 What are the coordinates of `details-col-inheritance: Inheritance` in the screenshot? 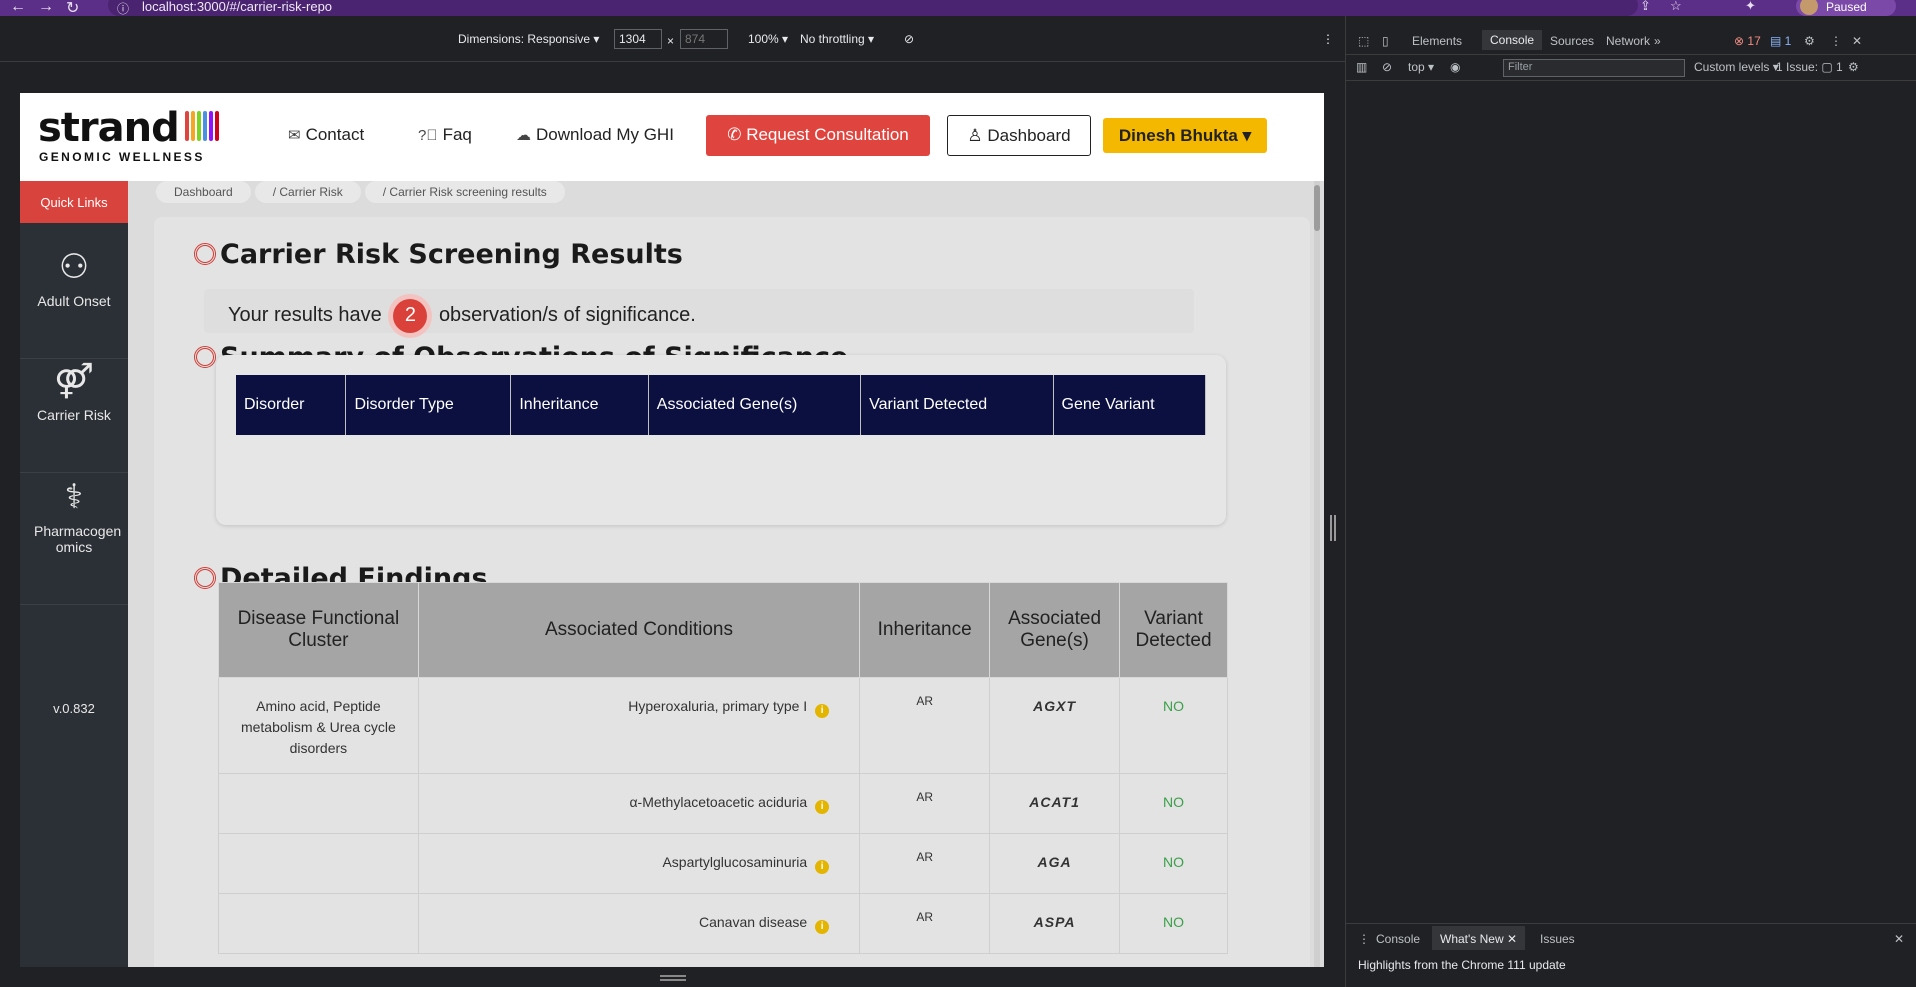 It's located at (925, 630).